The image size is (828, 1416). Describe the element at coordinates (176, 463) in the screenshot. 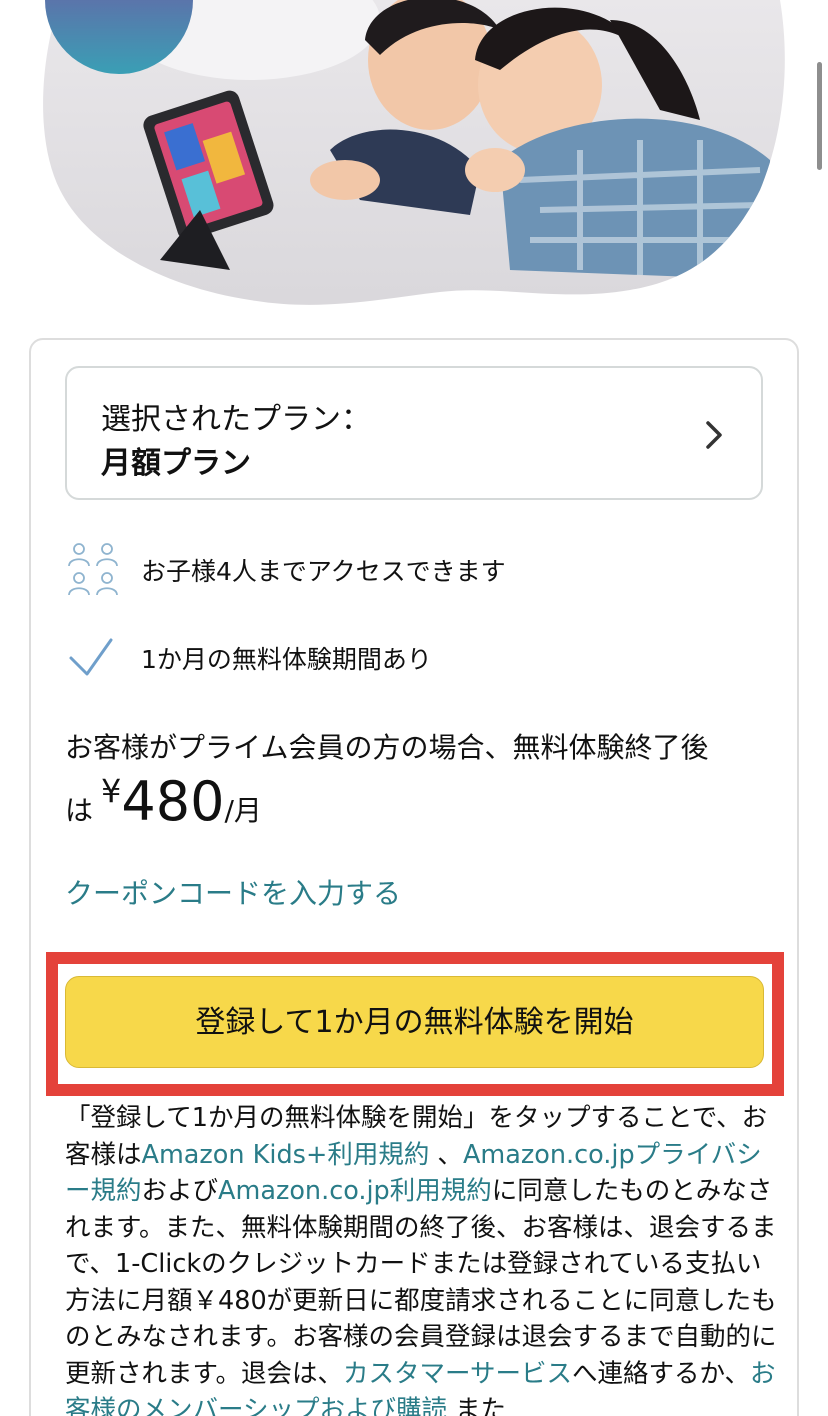

I see `selected-plan-value: 月額プラン` at that location.